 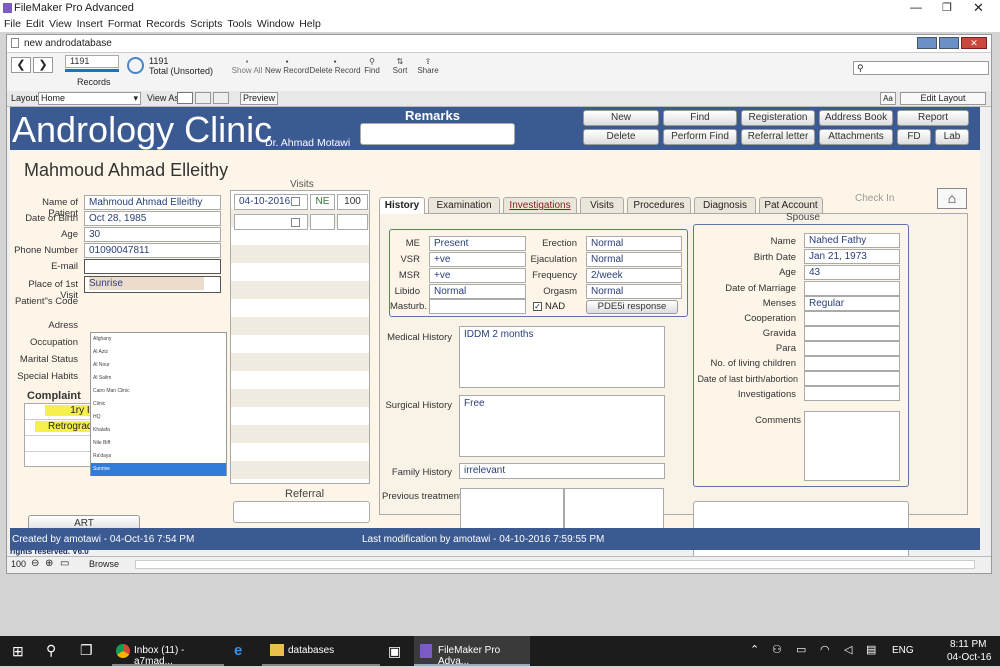 What do you see at coordinates (301, 512) in the screenshot?
I see `referral-field` at bounding box center [301, 512].